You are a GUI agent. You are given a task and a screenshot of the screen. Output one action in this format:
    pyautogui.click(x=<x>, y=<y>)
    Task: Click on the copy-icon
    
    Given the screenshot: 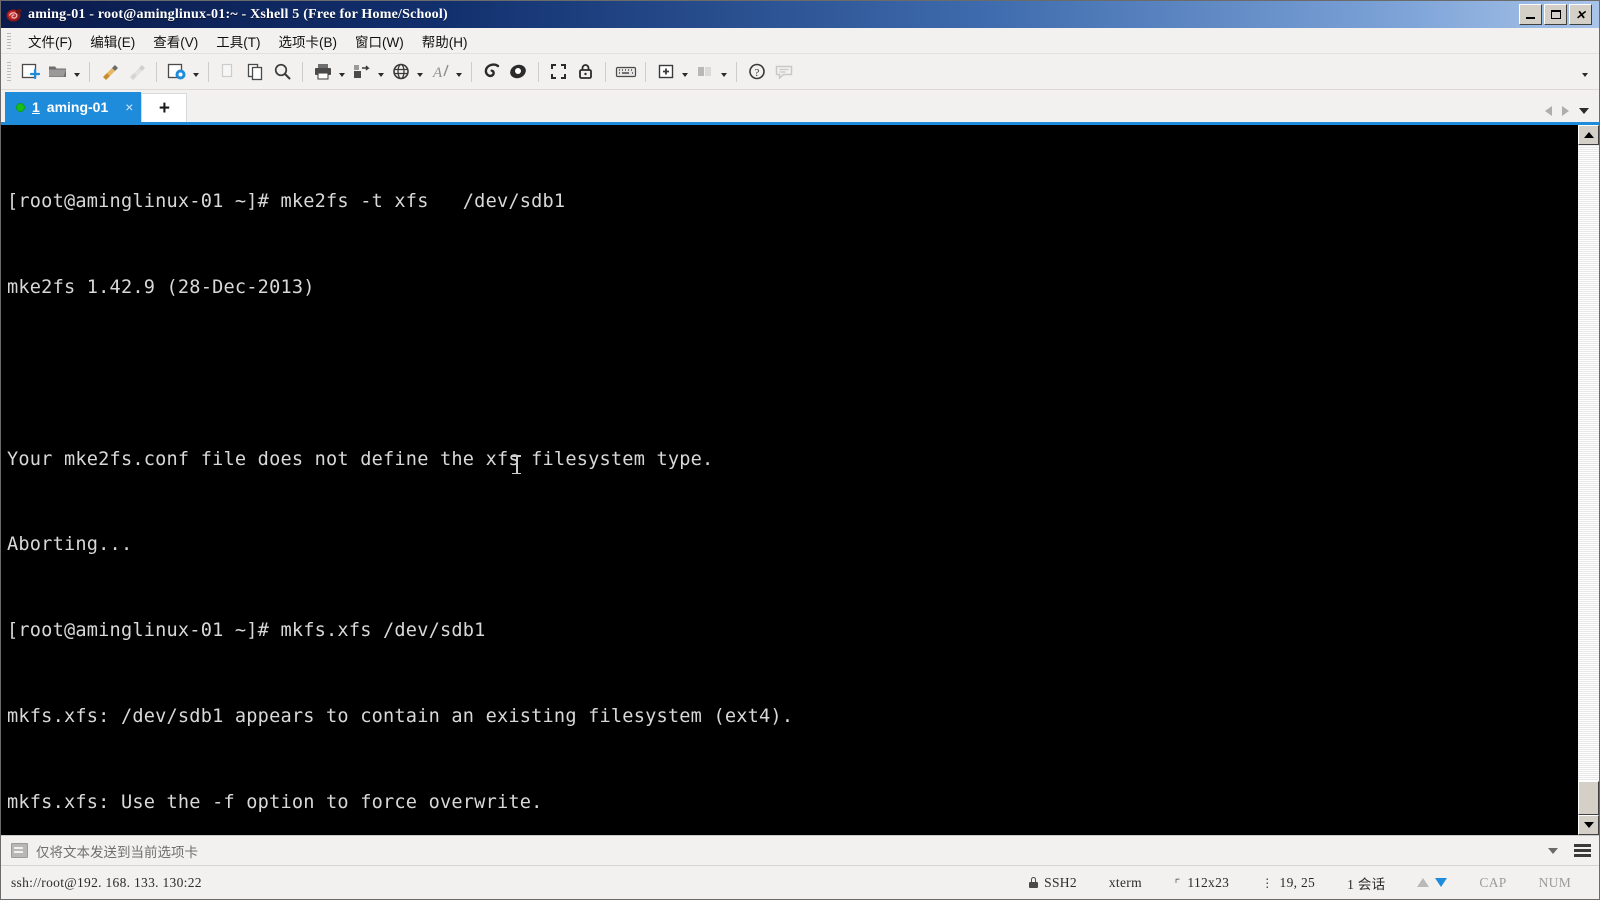 What is the action you would take?
    pyautogui.click(x=228, y=72)
    